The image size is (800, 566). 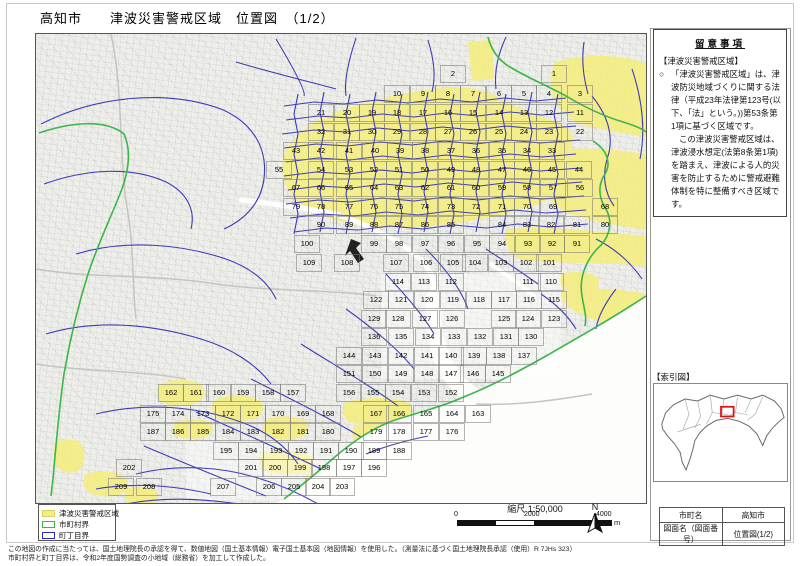 What do you see at coordinates (426, 432) in the screenshot?
I see `grid-cell-177: 177` at bounding box center [426, 432].